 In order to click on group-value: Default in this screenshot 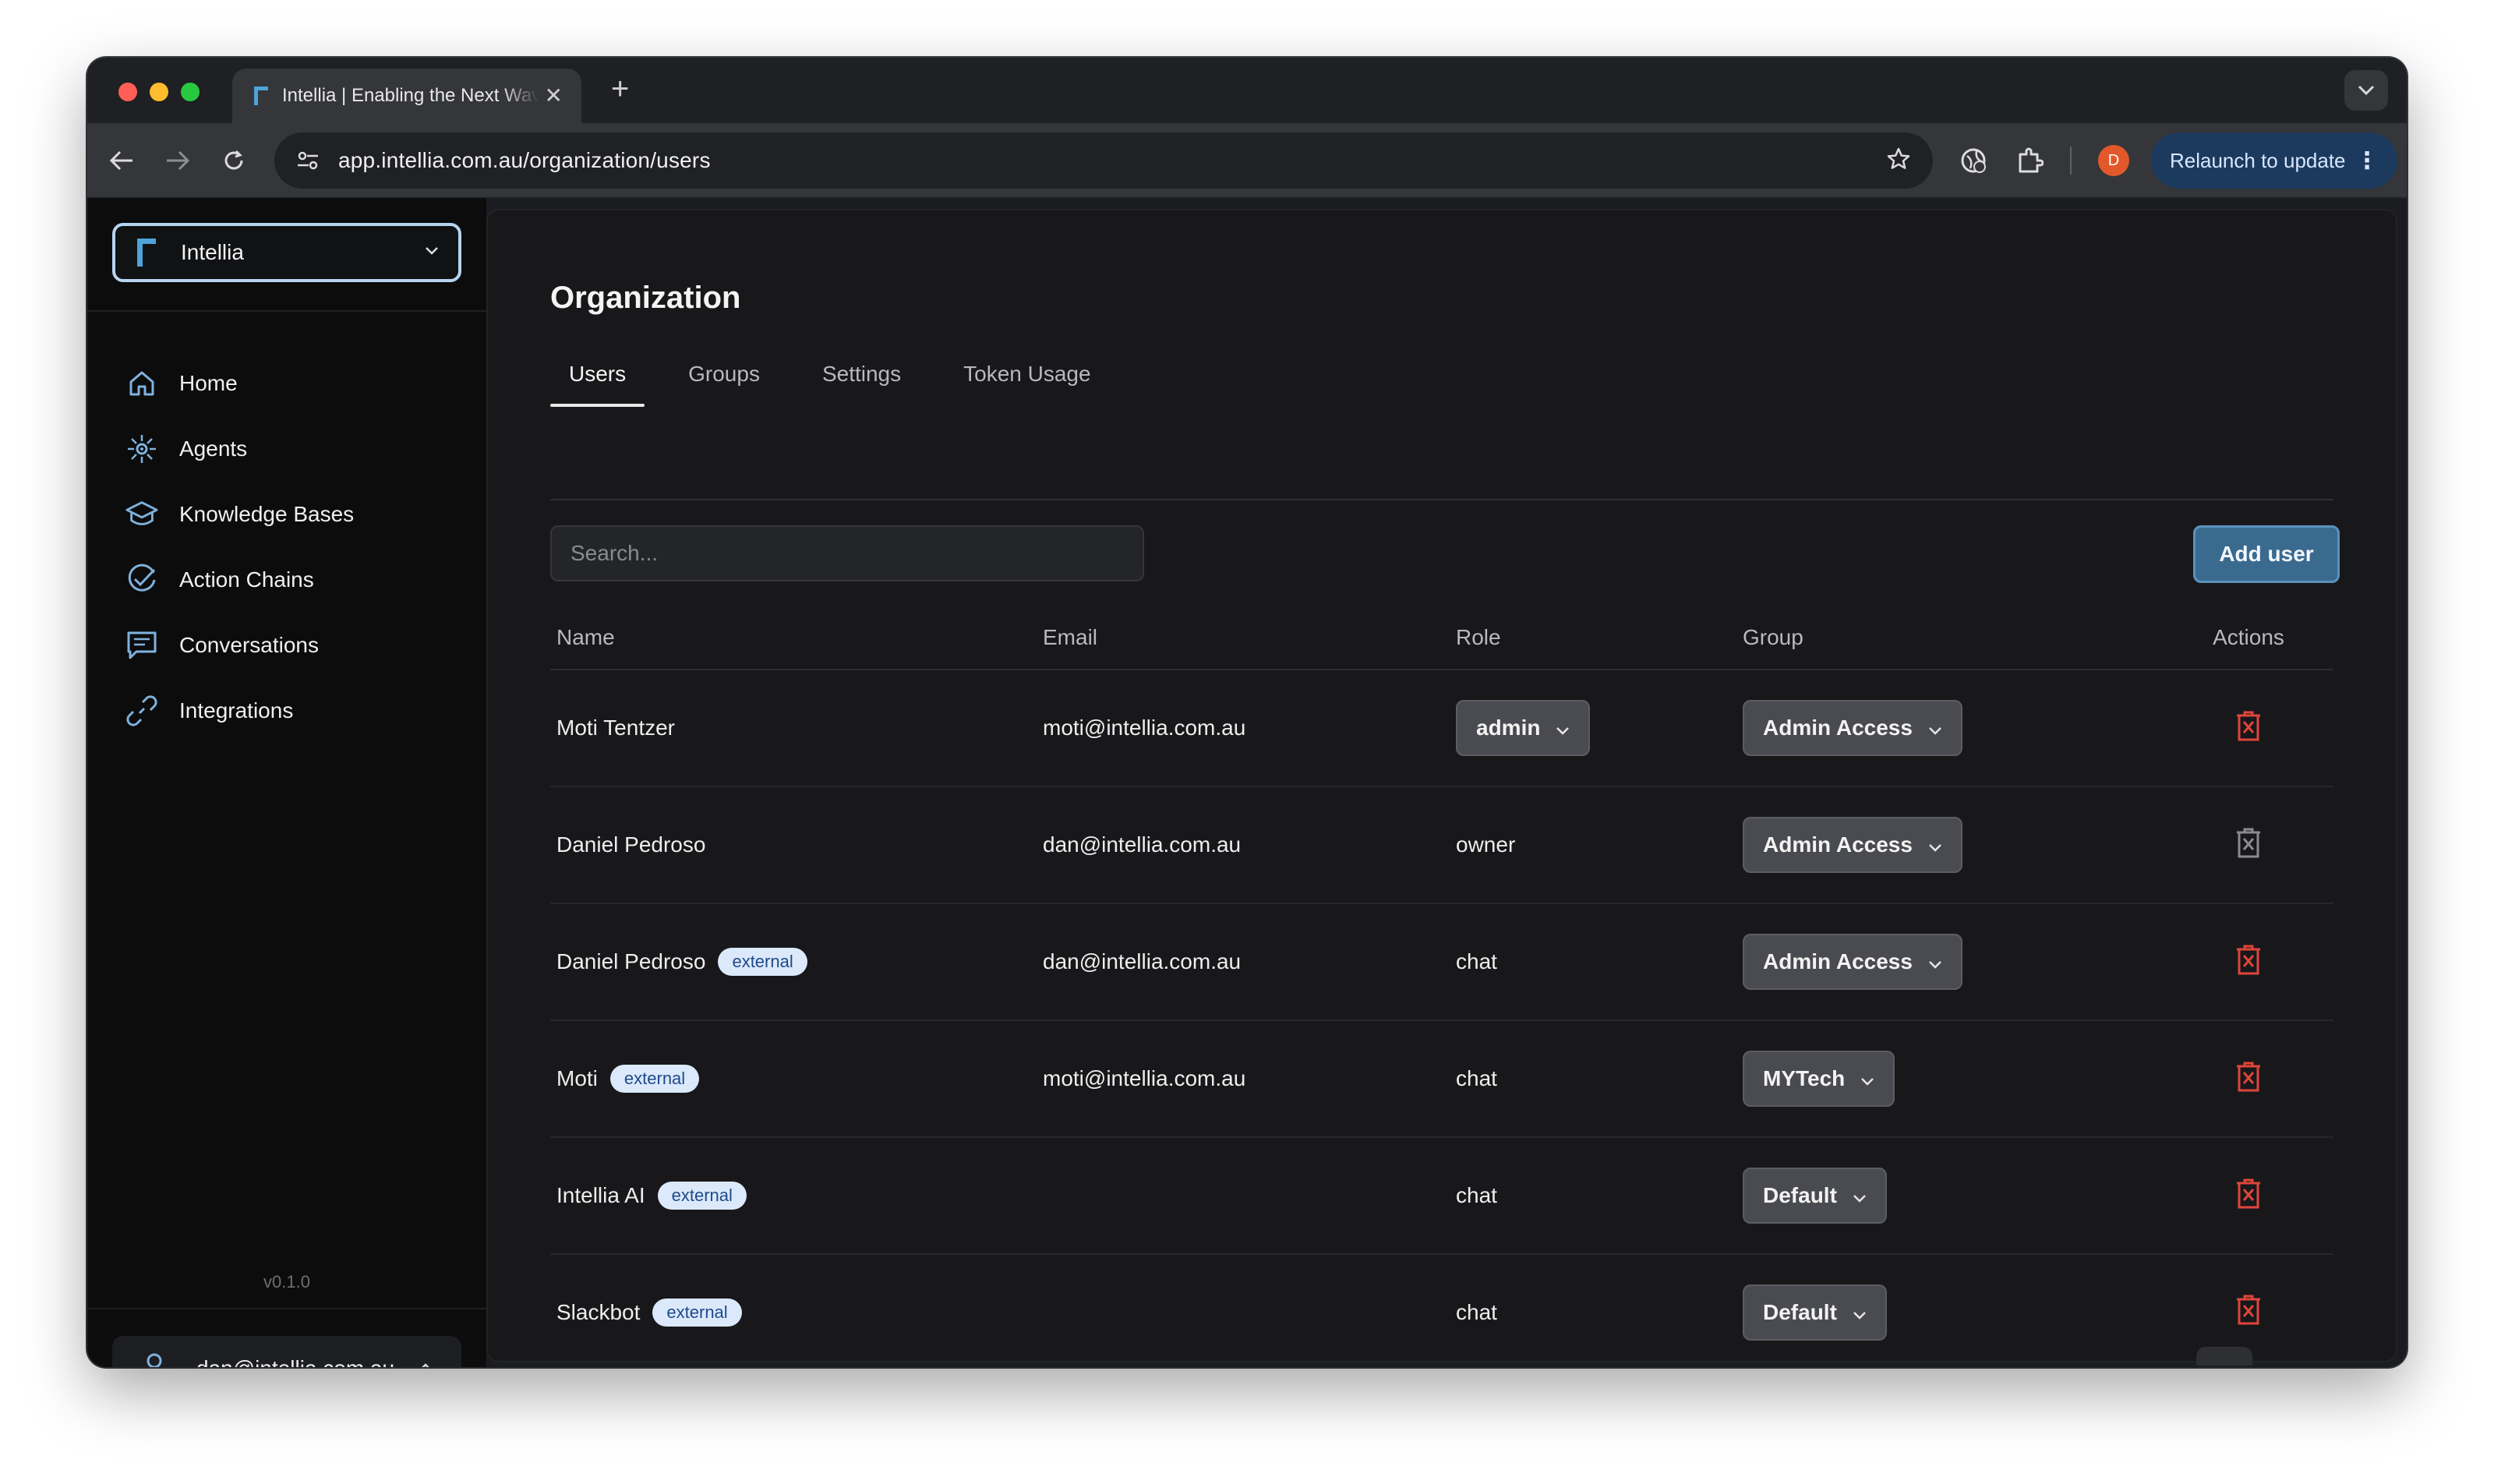, I will do `click(1800, 1195)`.